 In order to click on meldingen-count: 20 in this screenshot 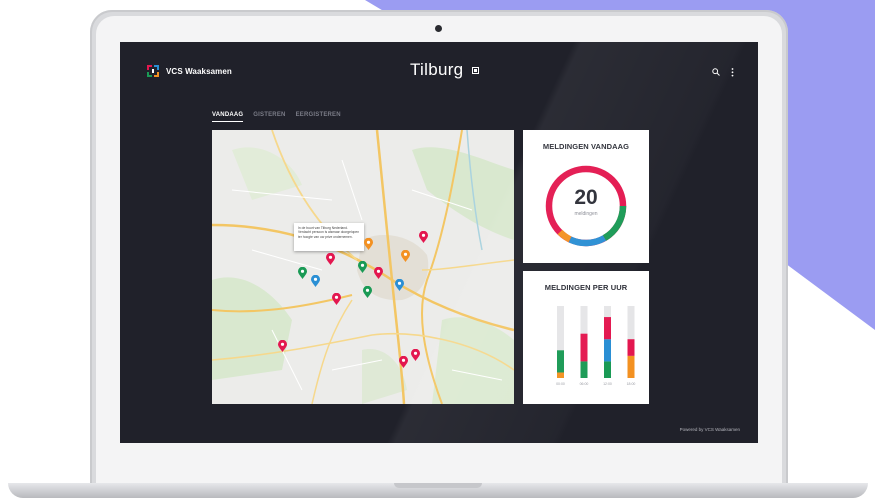, I will do `click(586, 197)`.